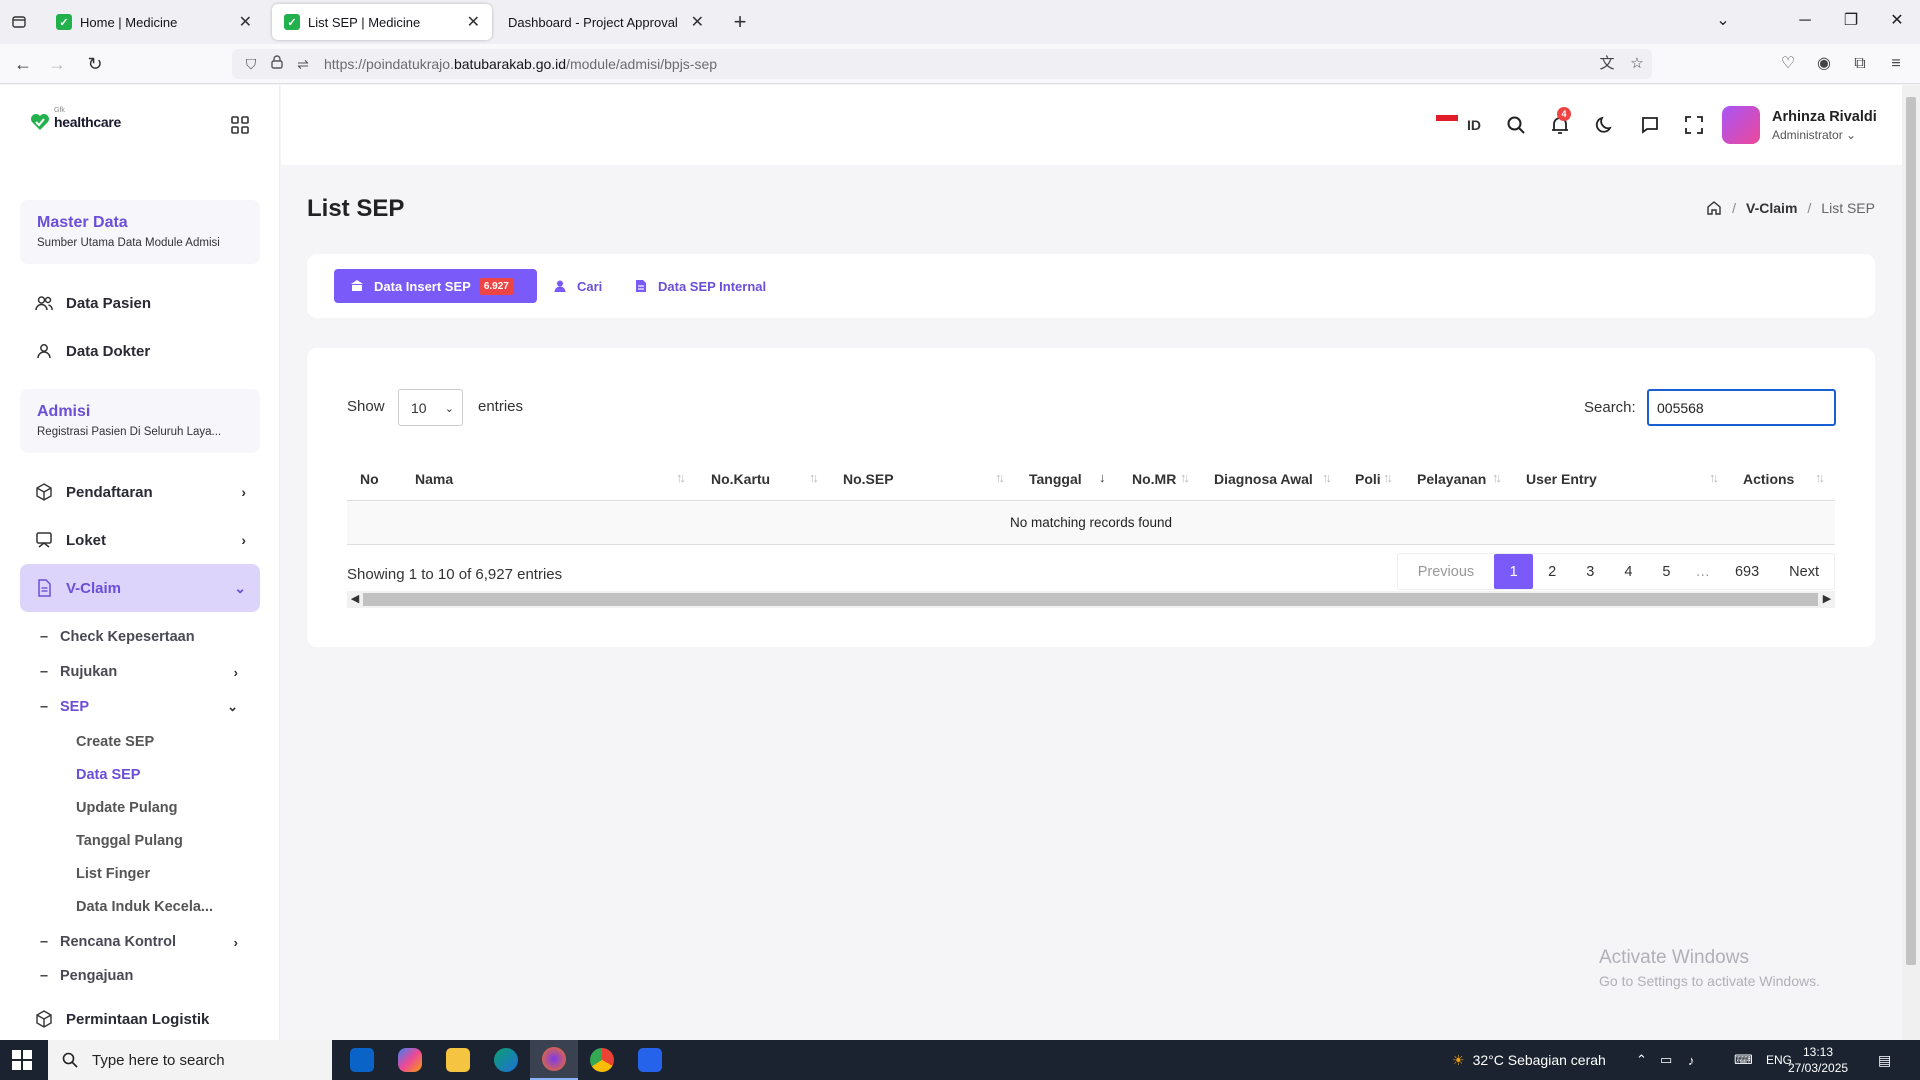 This screenshot has height=1080, width=1920. What do you see at coordinates (140, 303) in the screenshot?
I see `sidebar-item-data-pasien: Data Pasien` at bounding box center [140, 303].